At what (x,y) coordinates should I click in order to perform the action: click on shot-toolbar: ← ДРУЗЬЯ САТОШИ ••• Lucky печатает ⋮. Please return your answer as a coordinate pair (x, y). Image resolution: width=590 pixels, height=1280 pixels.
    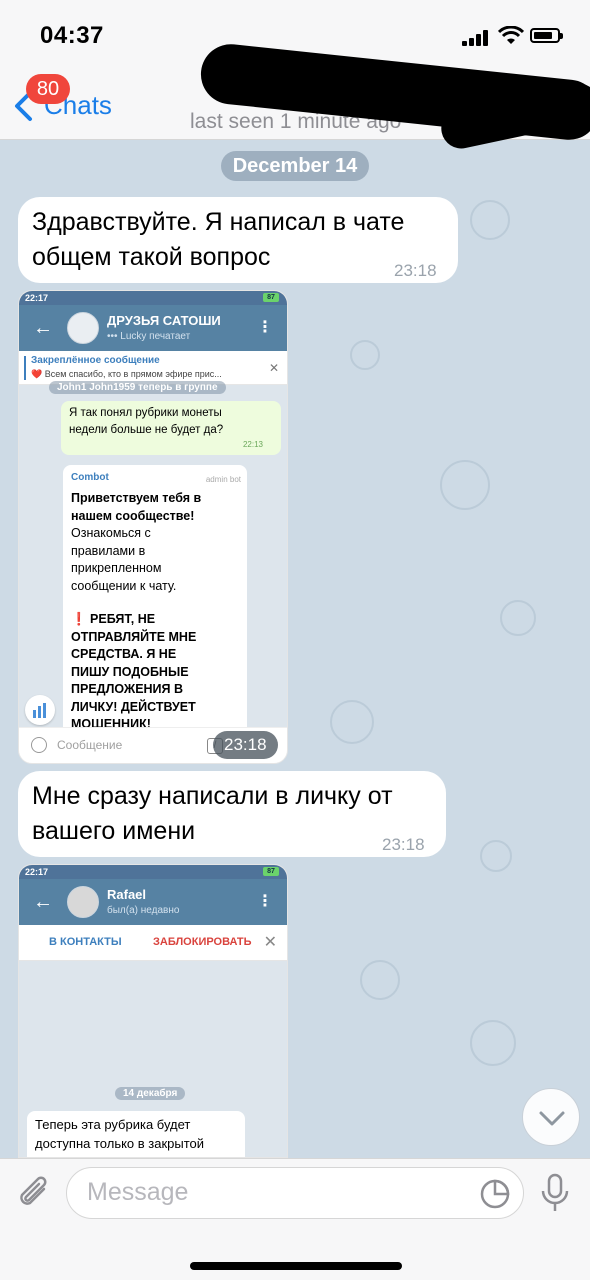
    Looking at the image, I should click on (153, 328).